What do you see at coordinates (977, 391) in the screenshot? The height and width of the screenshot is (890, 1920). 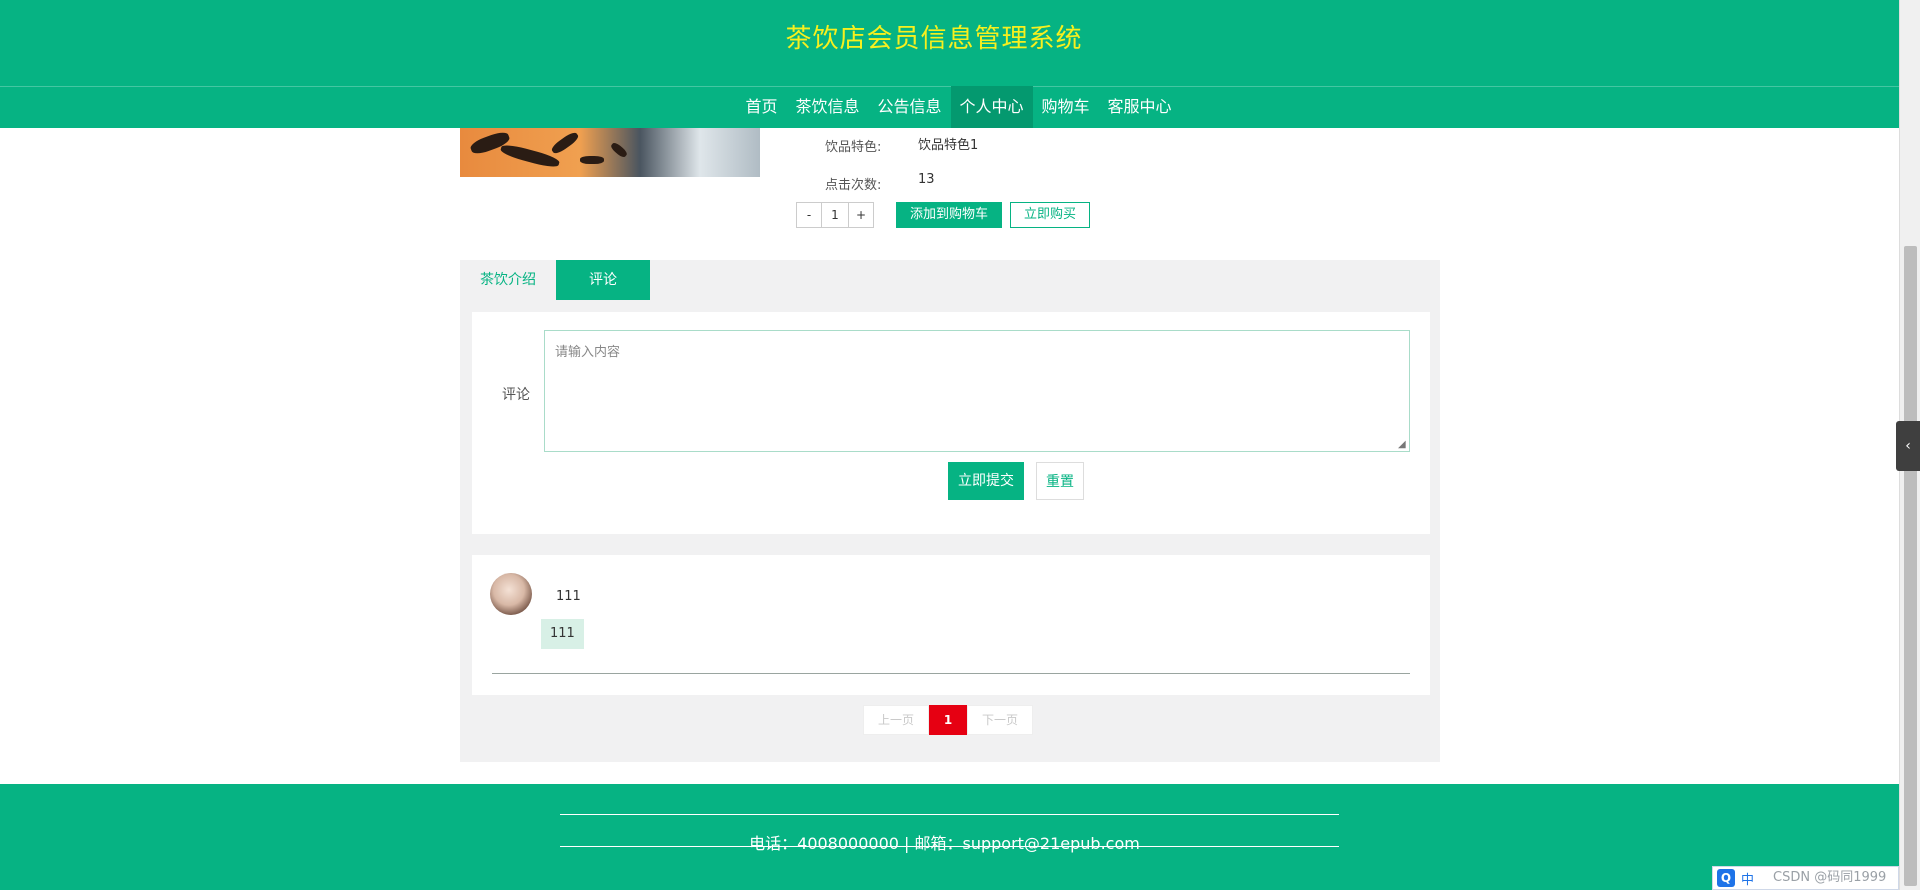 I see `comment-input` at bounding box center [977, 391].